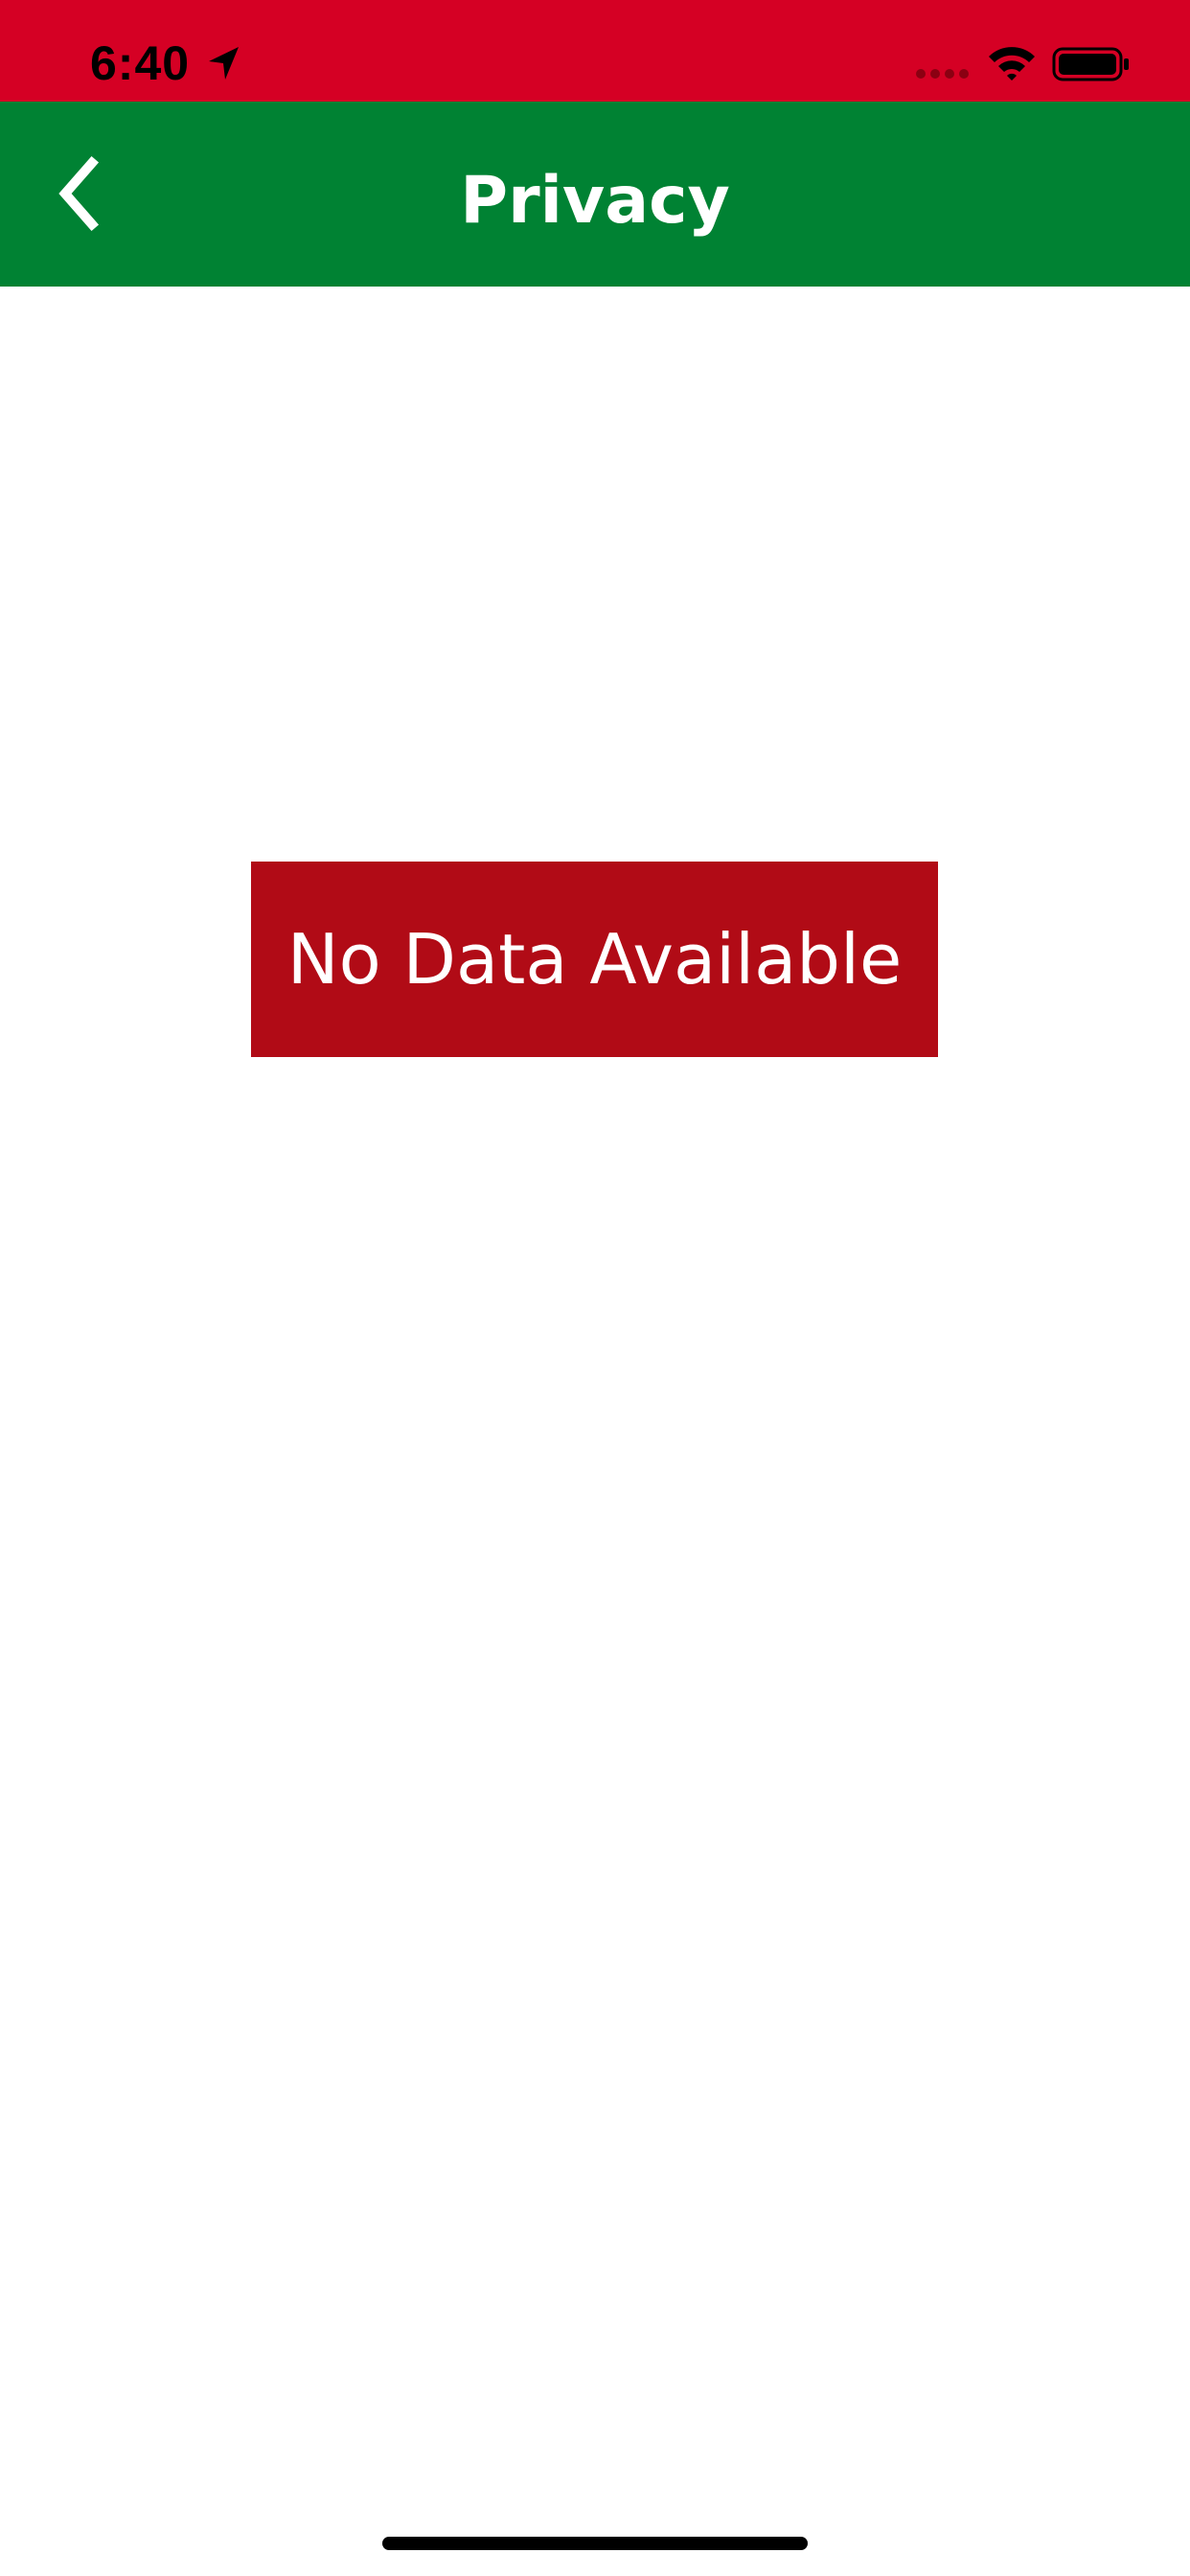 The height and width of the screenshot is (2576, 1190). What do you see at coordinates (595, 51) in the screenshot?
I see `status-bar: 6:40` at bounding box center [595, 51].